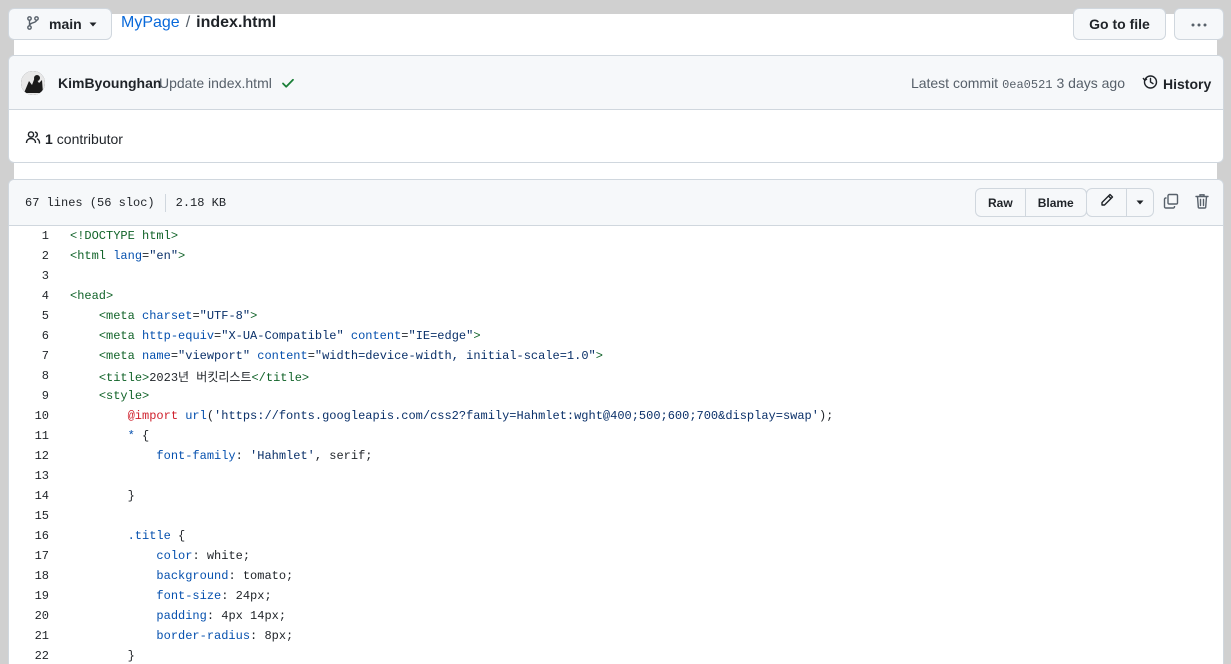  I want to click on more-options-button, so click(1199, 24).